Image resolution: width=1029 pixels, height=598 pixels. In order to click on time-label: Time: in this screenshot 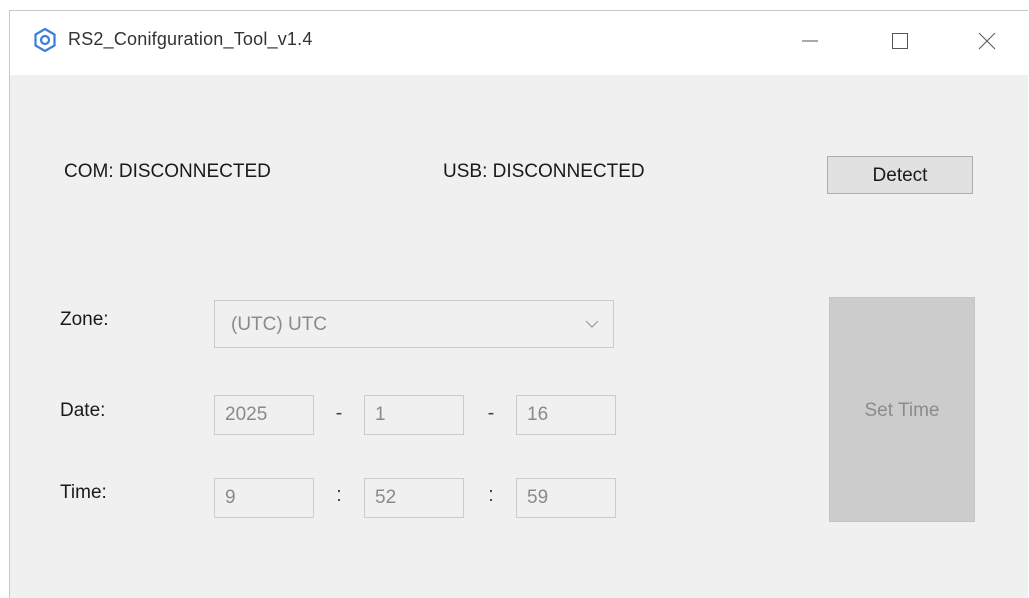, I will do `click(83, 492)`.